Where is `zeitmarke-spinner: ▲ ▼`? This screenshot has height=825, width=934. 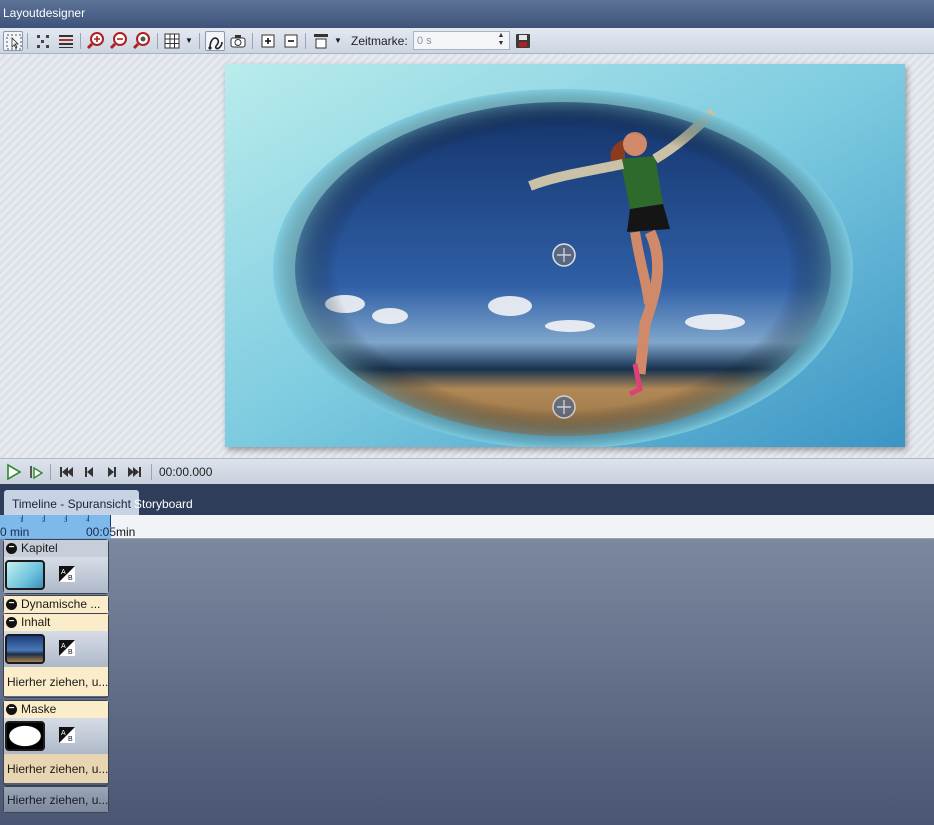
zeitmarke-spinner: ▲ ▼ is located at coordinates (501, 40).